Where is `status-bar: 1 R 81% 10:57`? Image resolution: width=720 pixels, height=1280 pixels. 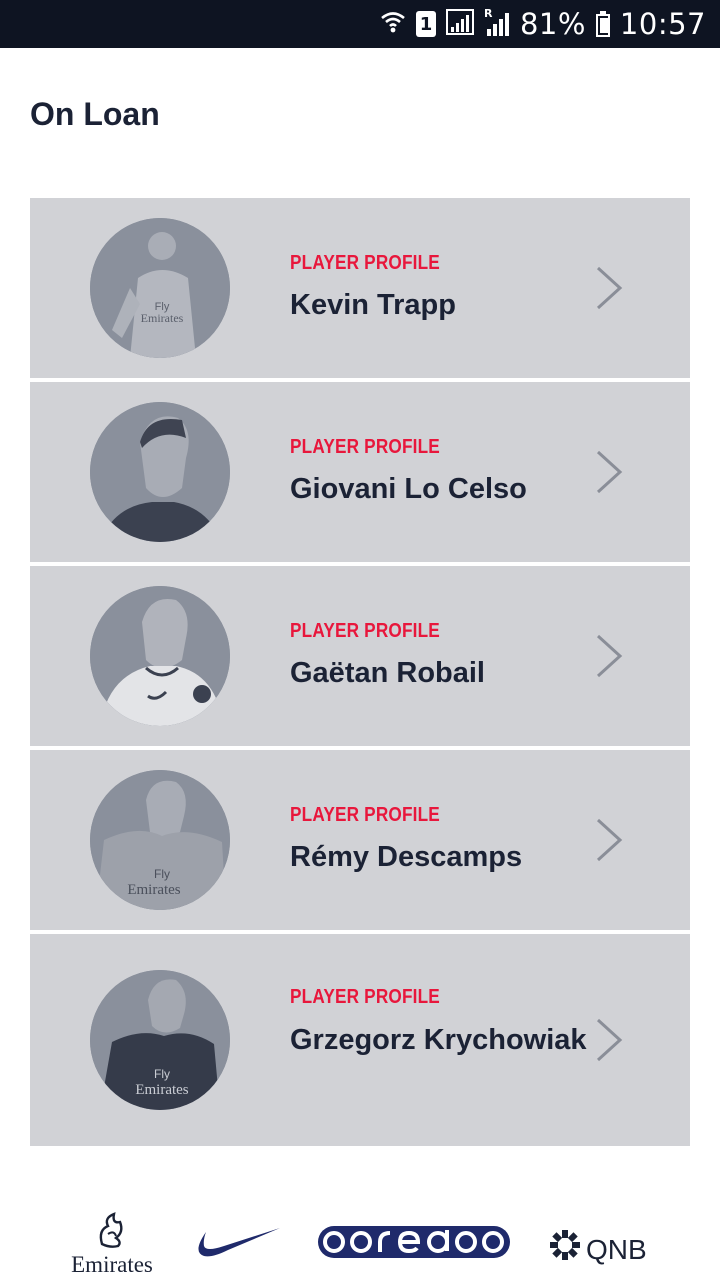 status-bar: 1 R 81% 10:57 is located at coordinates (360, 24).